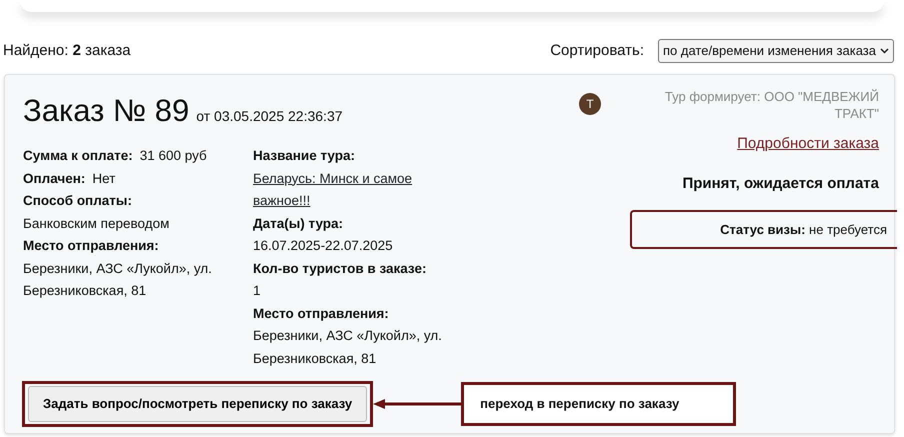  I want to click on order-status: Принят, ожидается оплата, so click(780, 184).